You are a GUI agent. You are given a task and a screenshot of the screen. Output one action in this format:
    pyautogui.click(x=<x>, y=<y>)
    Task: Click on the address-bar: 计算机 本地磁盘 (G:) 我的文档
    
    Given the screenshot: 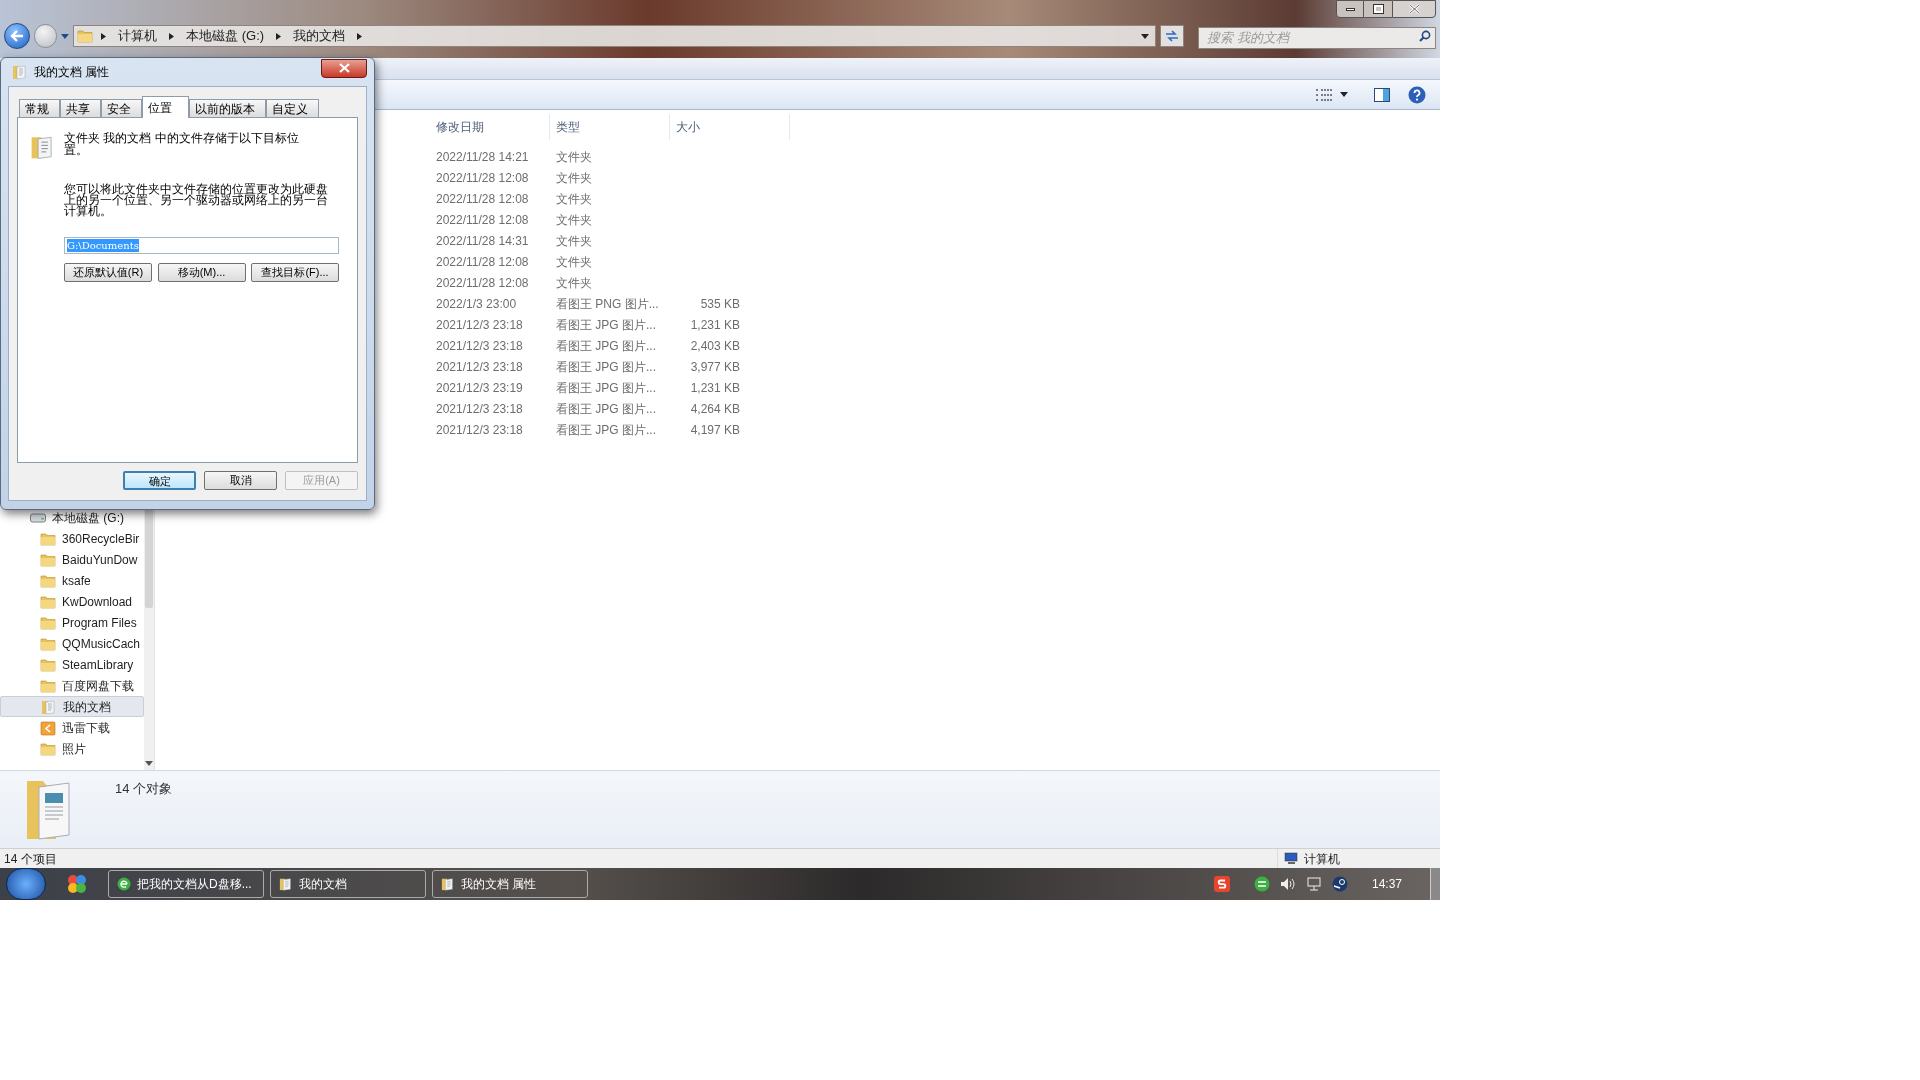 What is the action you would take?
    pyautogui.click(x=615, y=36)
    